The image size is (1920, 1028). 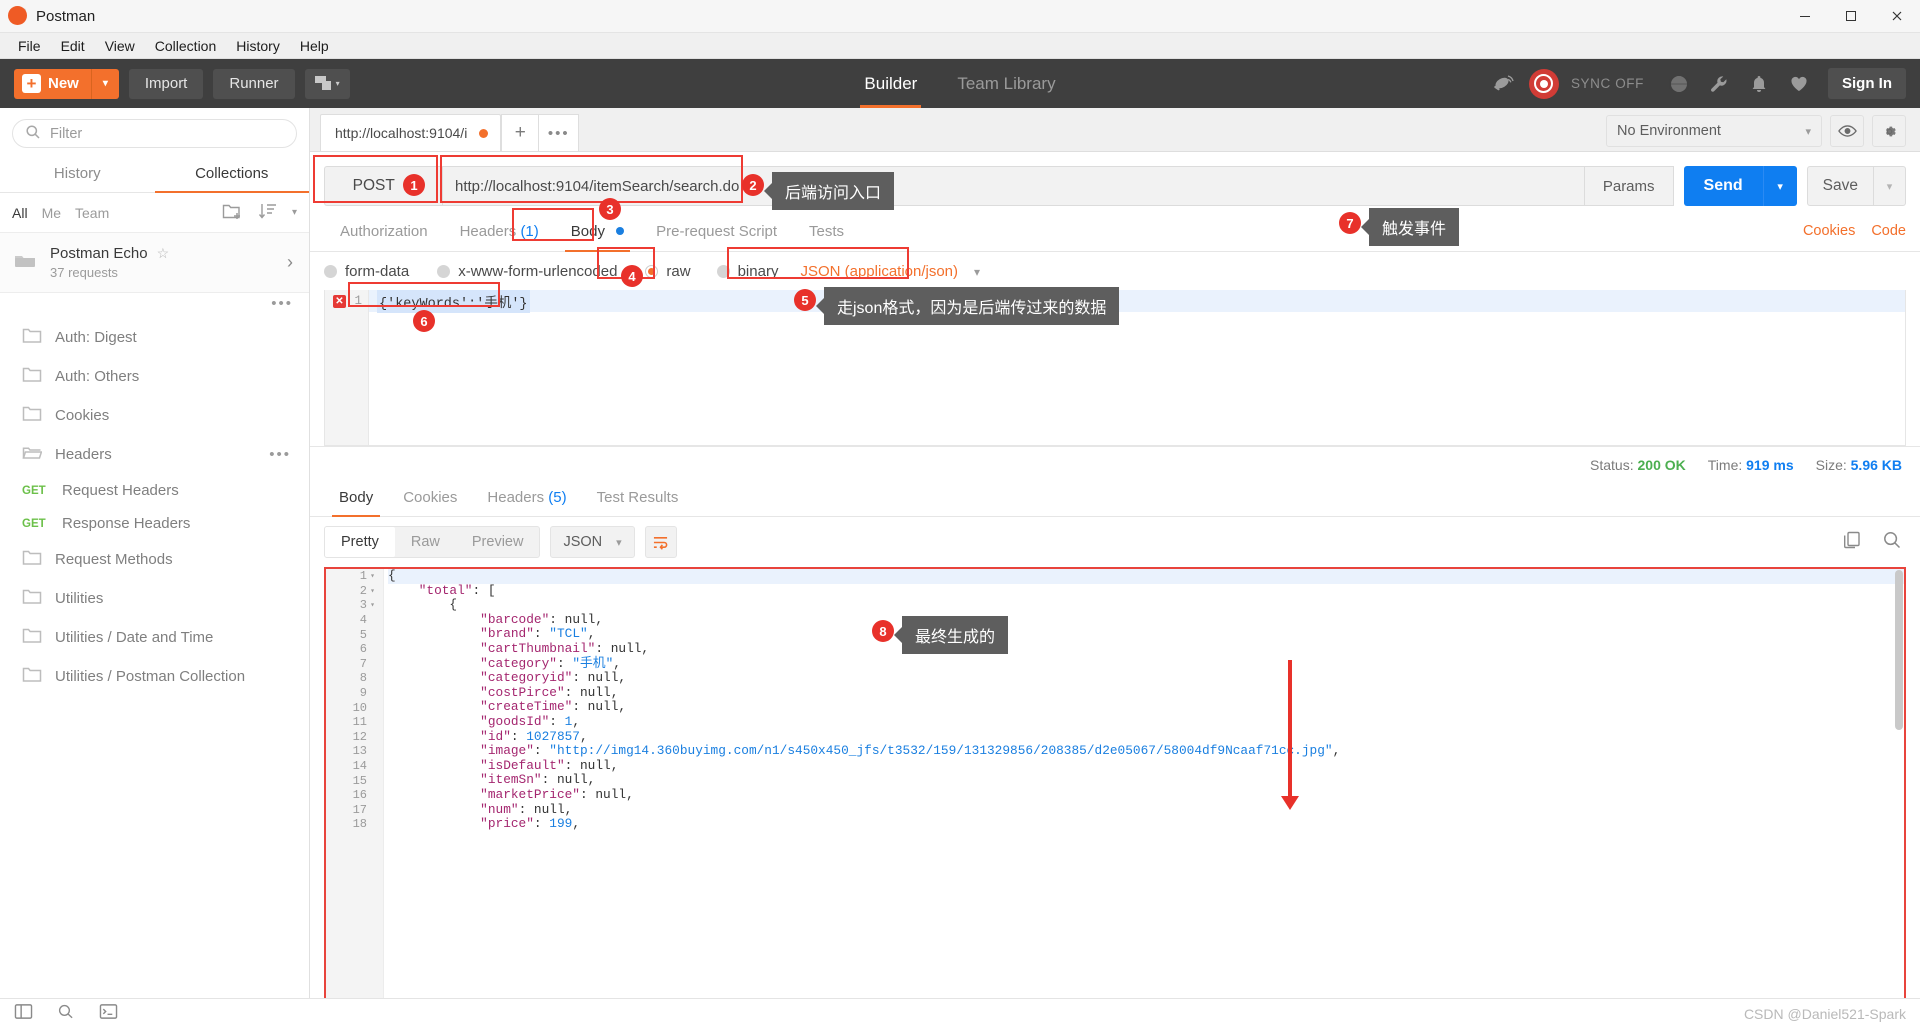 What do you see at coordinates (1714, 131) in the screenshot?
I see `environment-selector: No Environment ▾` at bounding box center [1714, 131].